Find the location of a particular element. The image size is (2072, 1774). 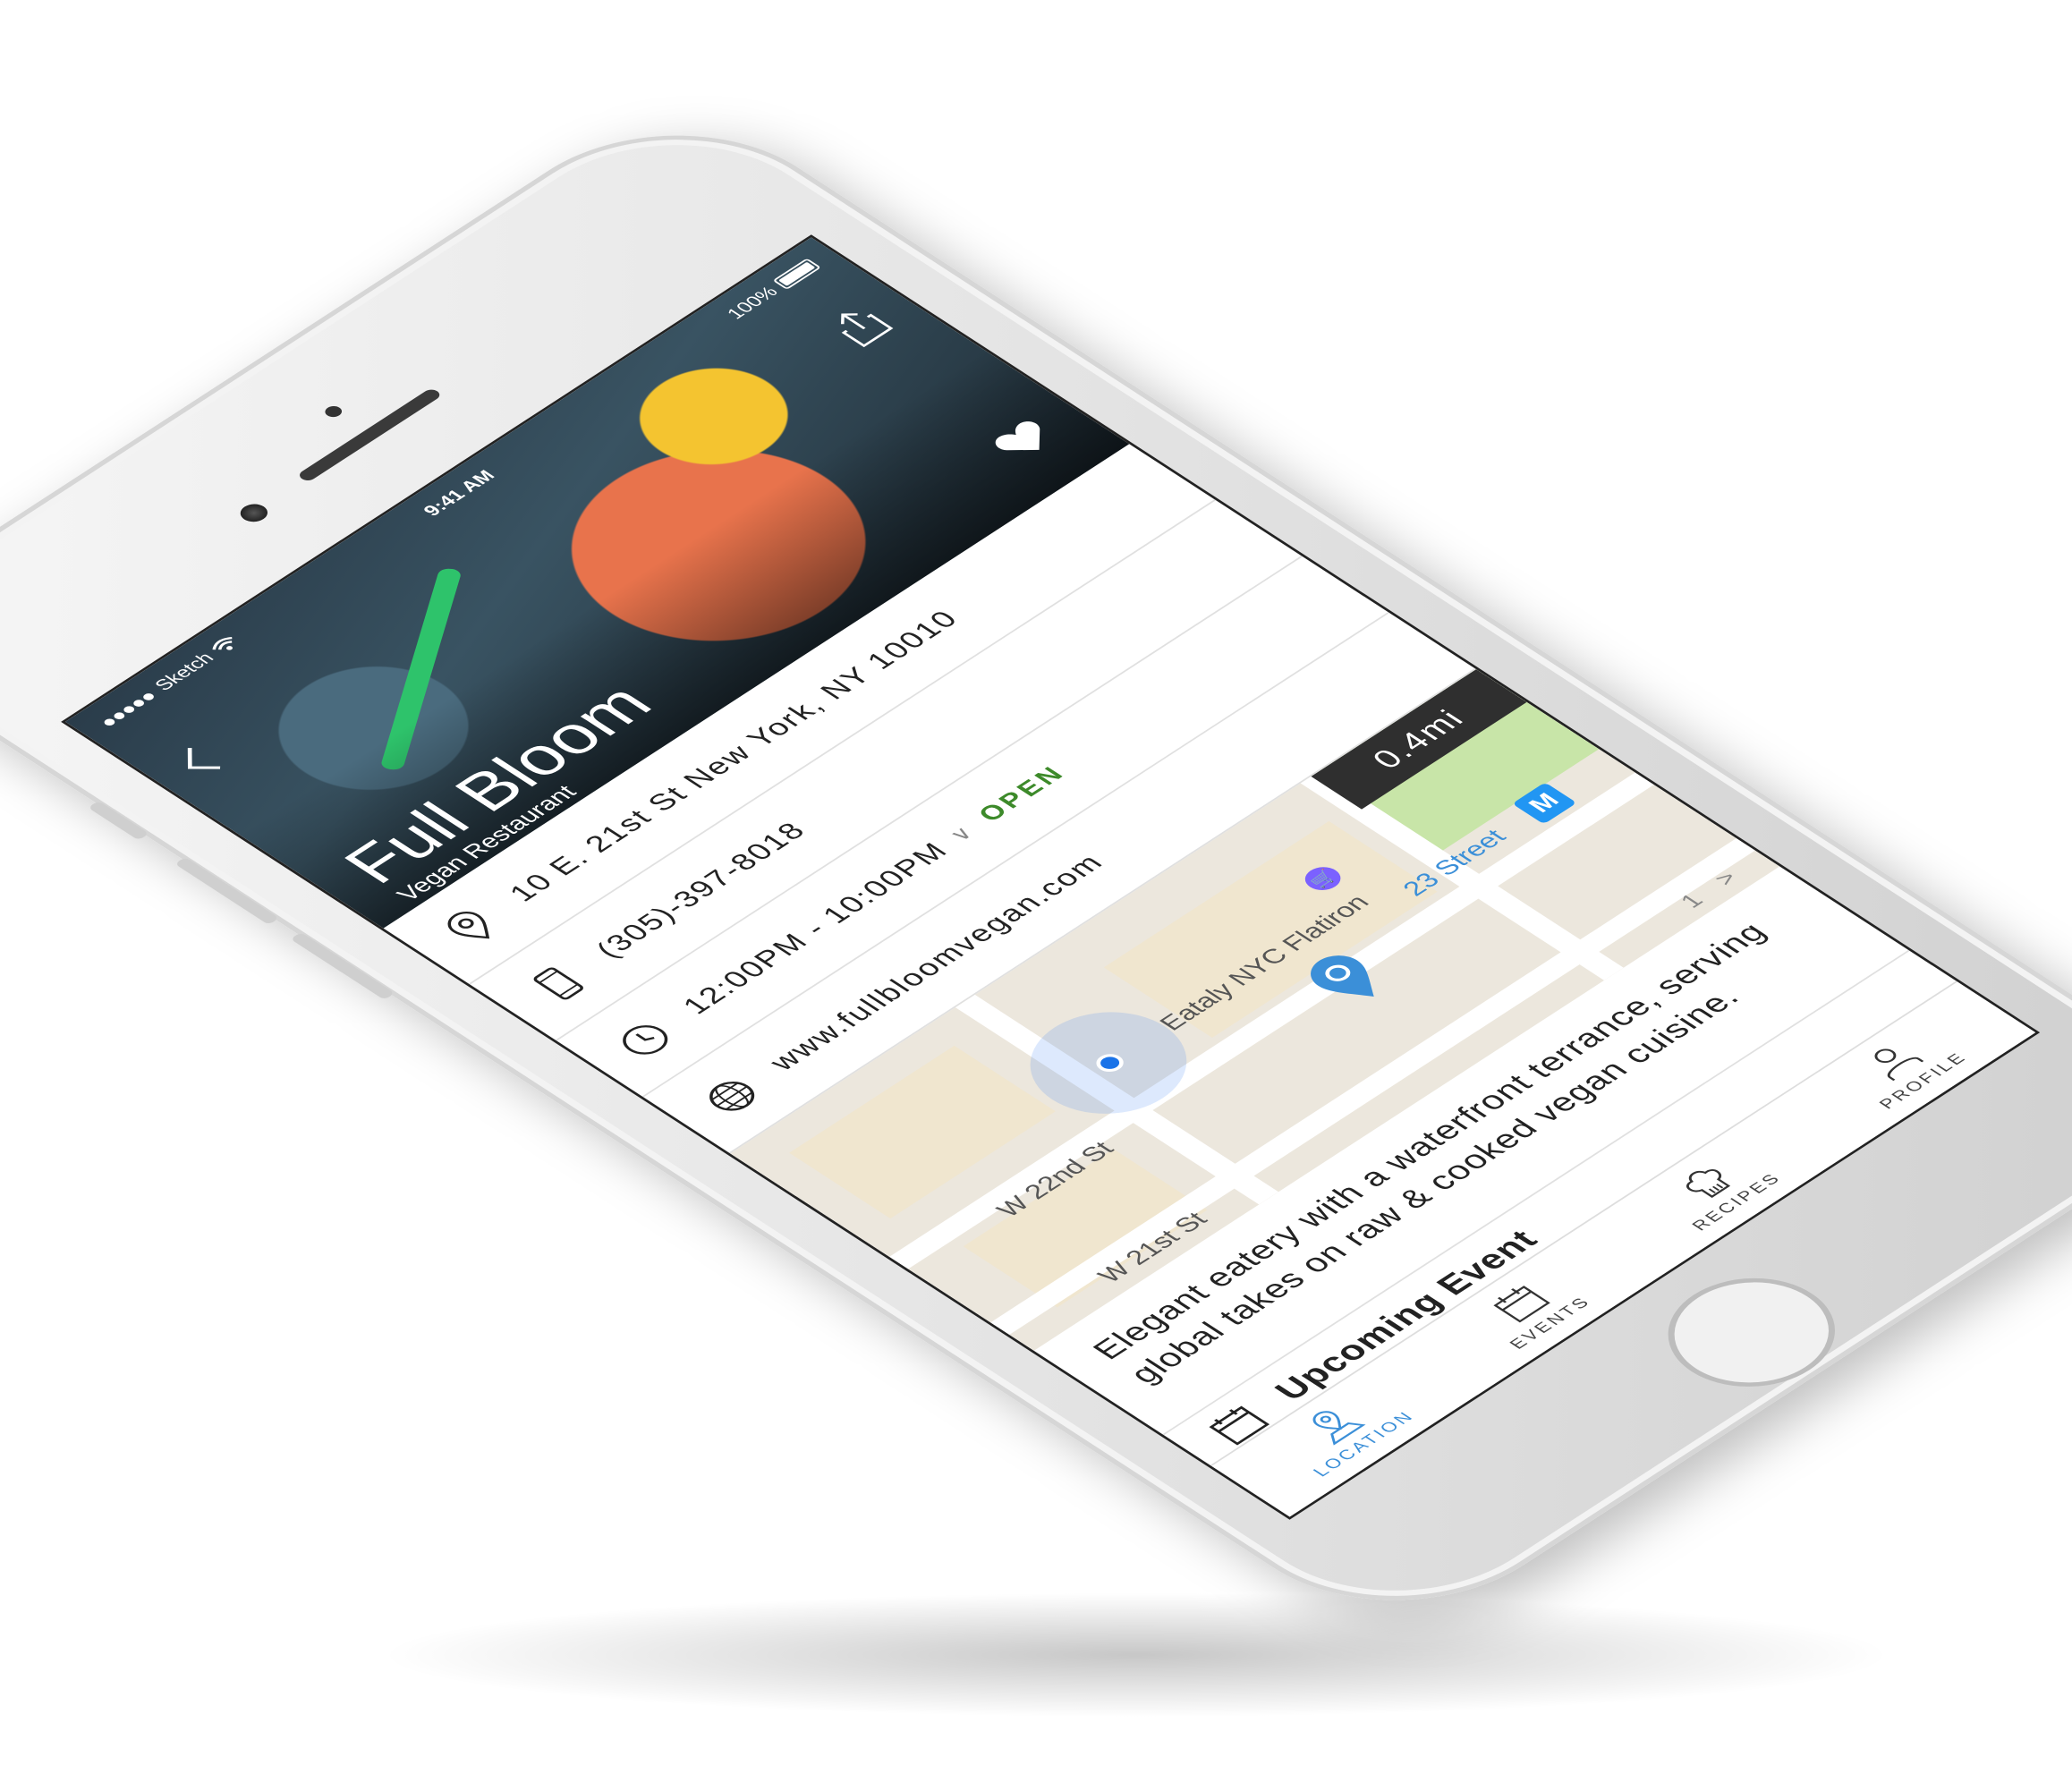

battery-fill is located at coordinates (797, 273).